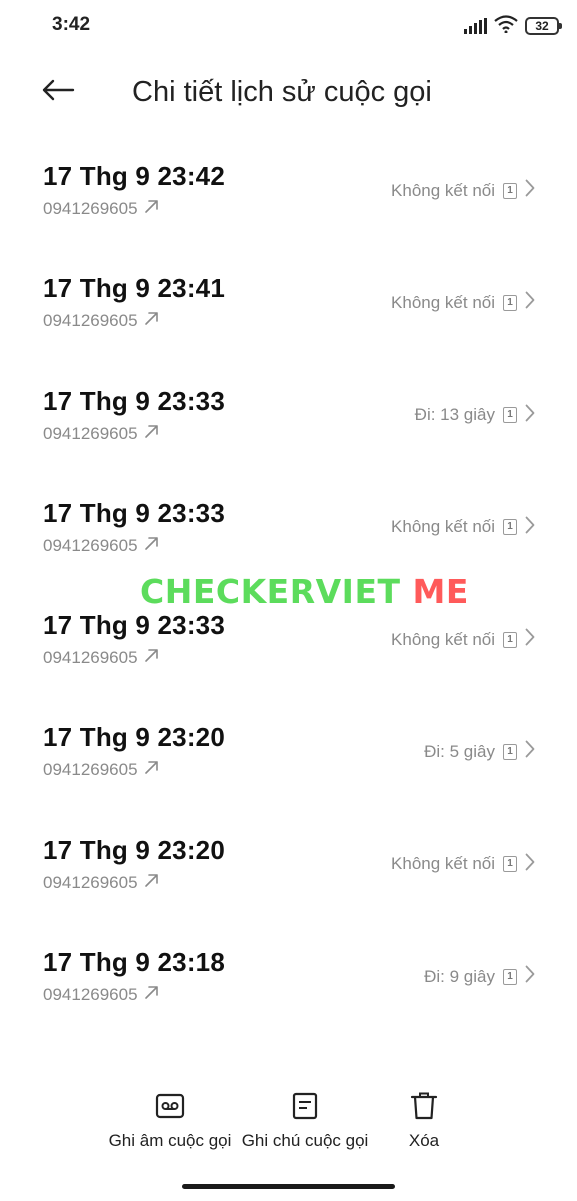  Describe the element at coordinates (288, 426) in the screenshot. I see `call-log-row: 17 Thg 9 23:33 0941269605 Đi: 13 giây 1` at that location.